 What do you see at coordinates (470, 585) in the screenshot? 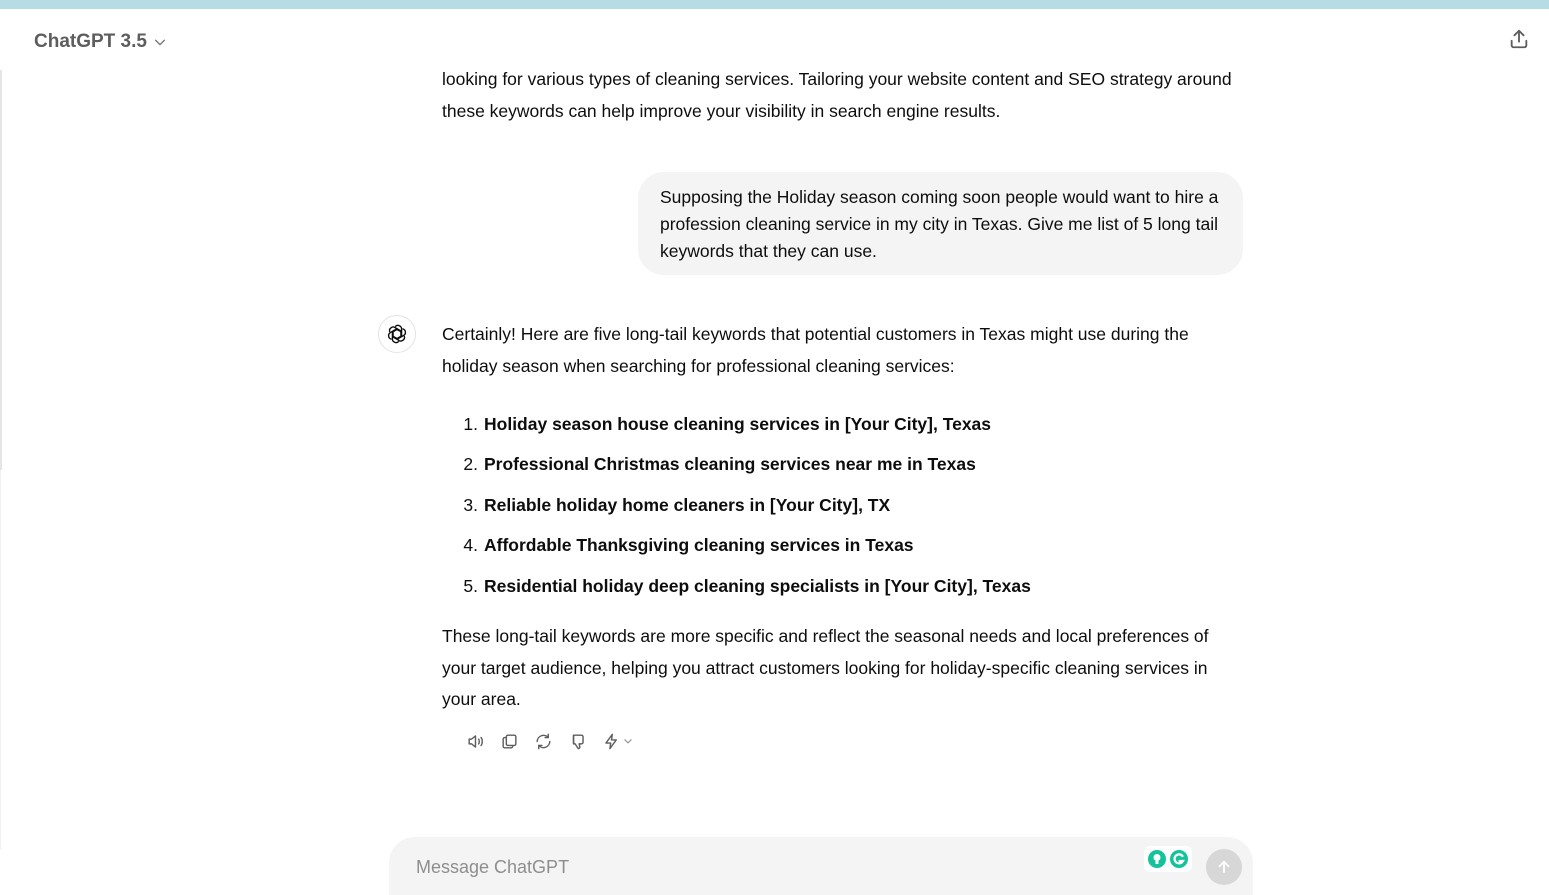
I see `list-number: 5.` at bounding box center [470, 585].